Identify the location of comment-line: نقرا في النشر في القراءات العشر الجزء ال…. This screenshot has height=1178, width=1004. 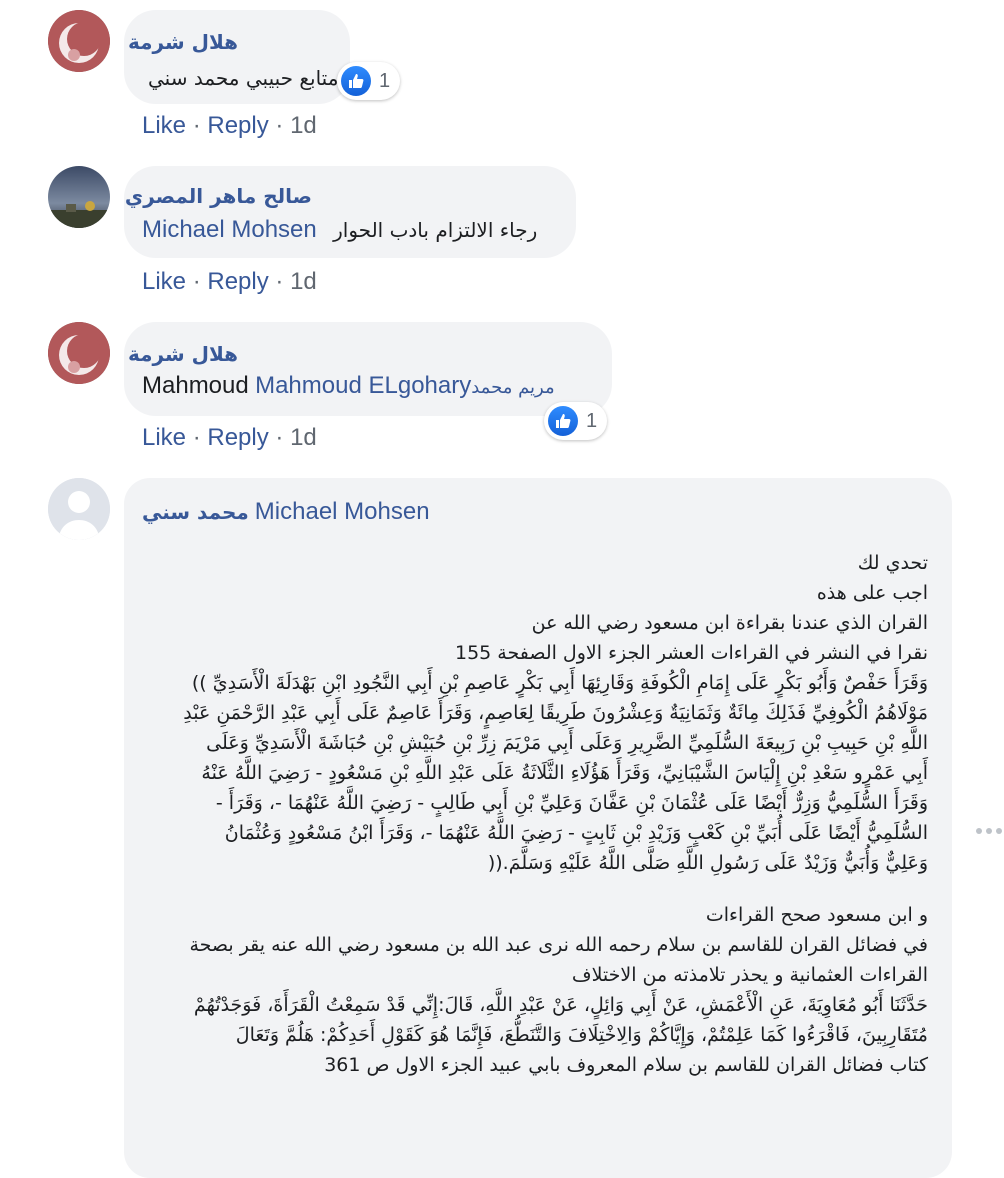
(691, 653).